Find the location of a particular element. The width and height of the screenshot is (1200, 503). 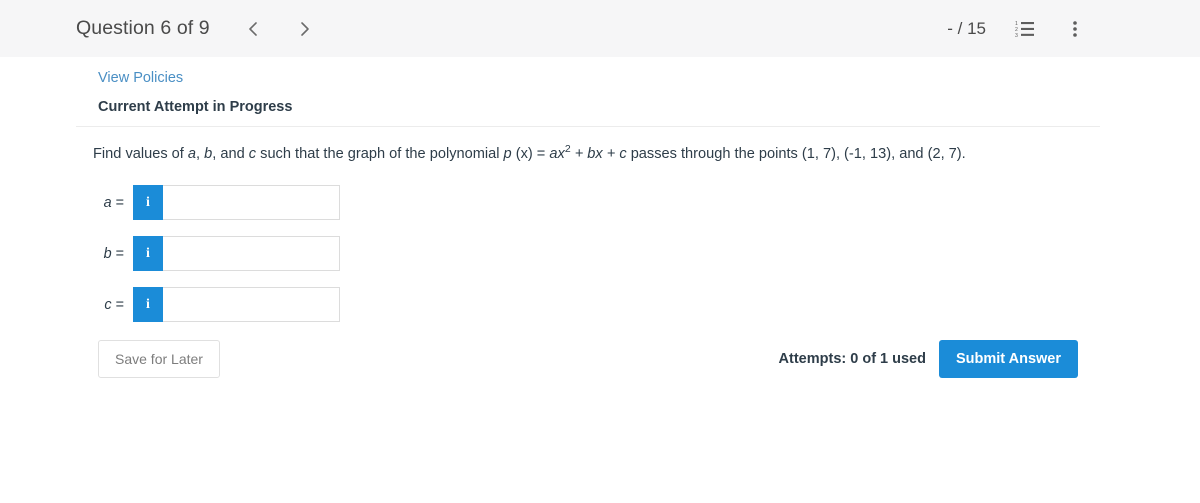

polynomial-arg: (x) is located at coordinates (522, 154).